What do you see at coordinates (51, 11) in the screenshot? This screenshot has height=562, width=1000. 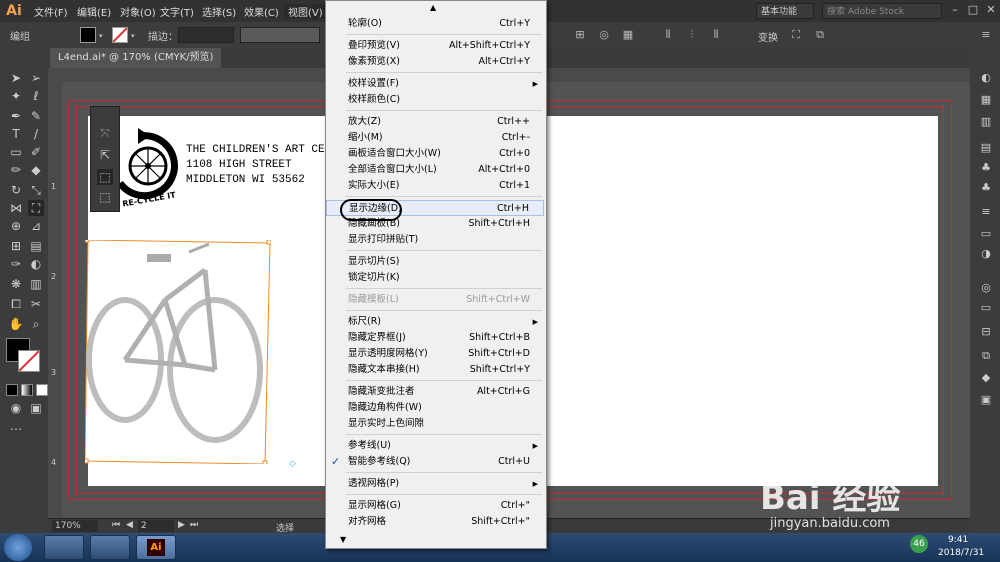 I see `menu-file: 文件(F)` at bounding box center [51, 11].